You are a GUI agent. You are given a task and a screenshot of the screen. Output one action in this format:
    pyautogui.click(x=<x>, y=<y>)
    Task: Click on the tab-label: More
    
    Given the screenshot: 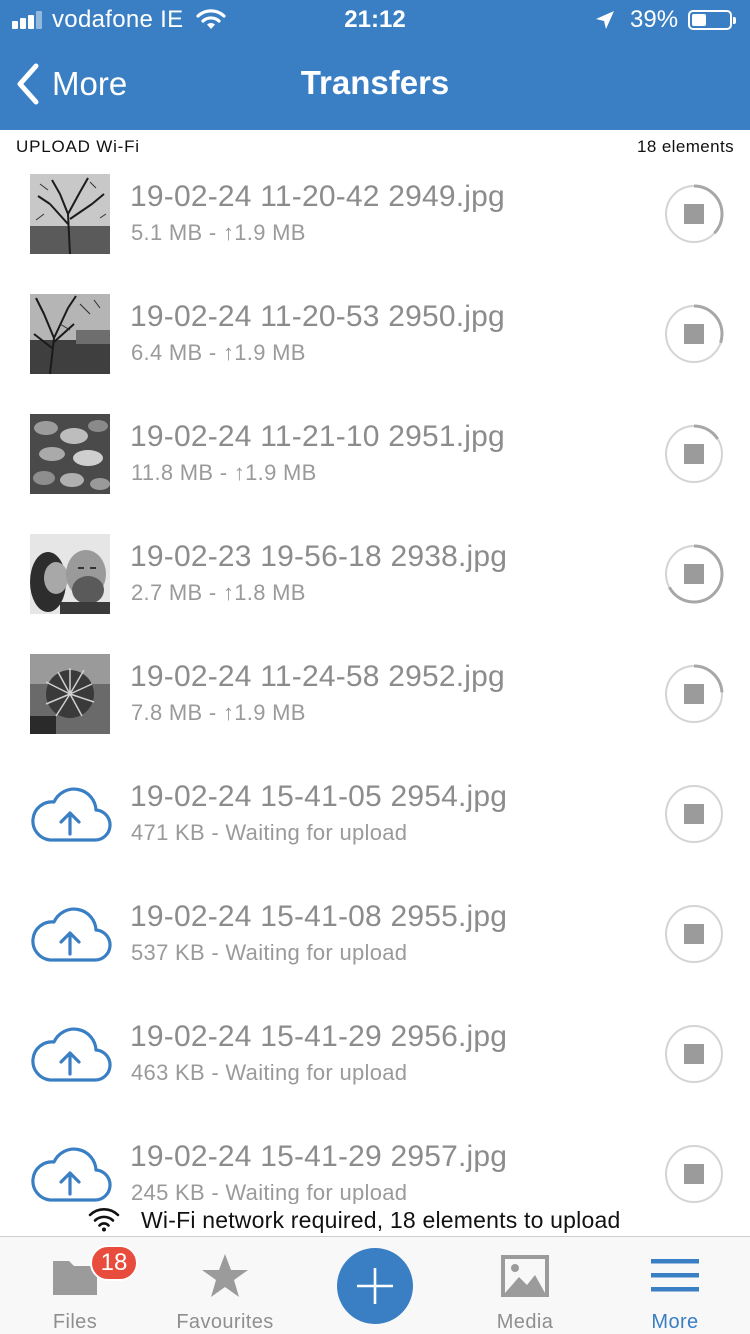 What is the action you would take?
    pyautogui.click(x=675, y=1322)
    